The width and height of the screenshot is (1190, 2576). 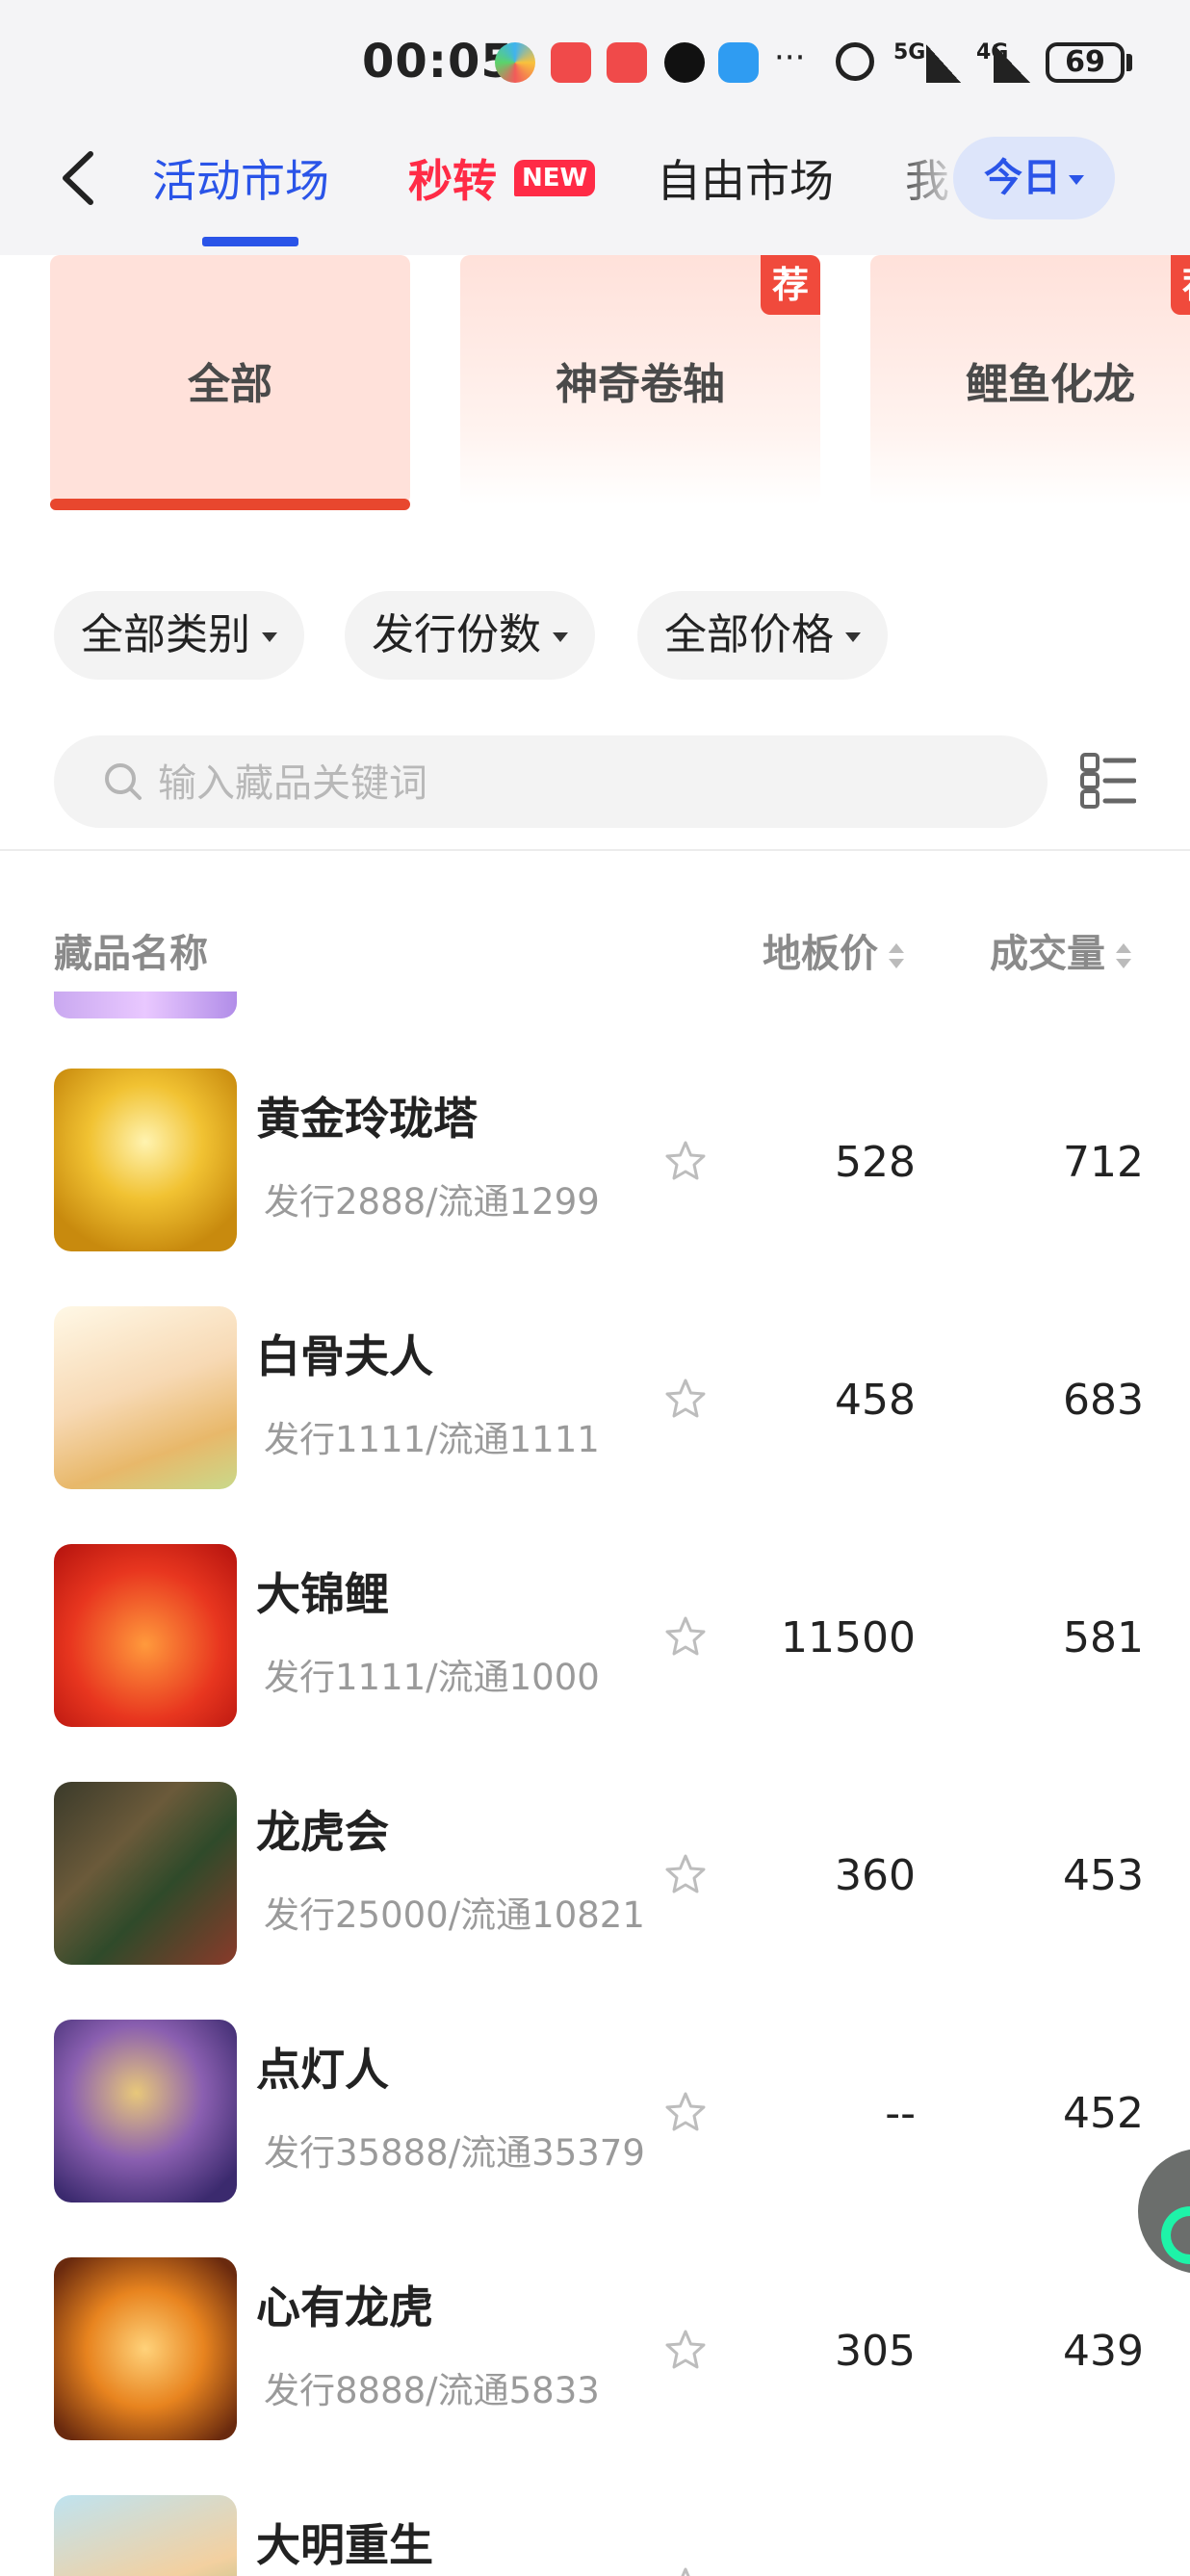 What do you see at coordinates (230, 384) in the screenshot?
I see `category-label: 全部` at bounding box center [230, 384].